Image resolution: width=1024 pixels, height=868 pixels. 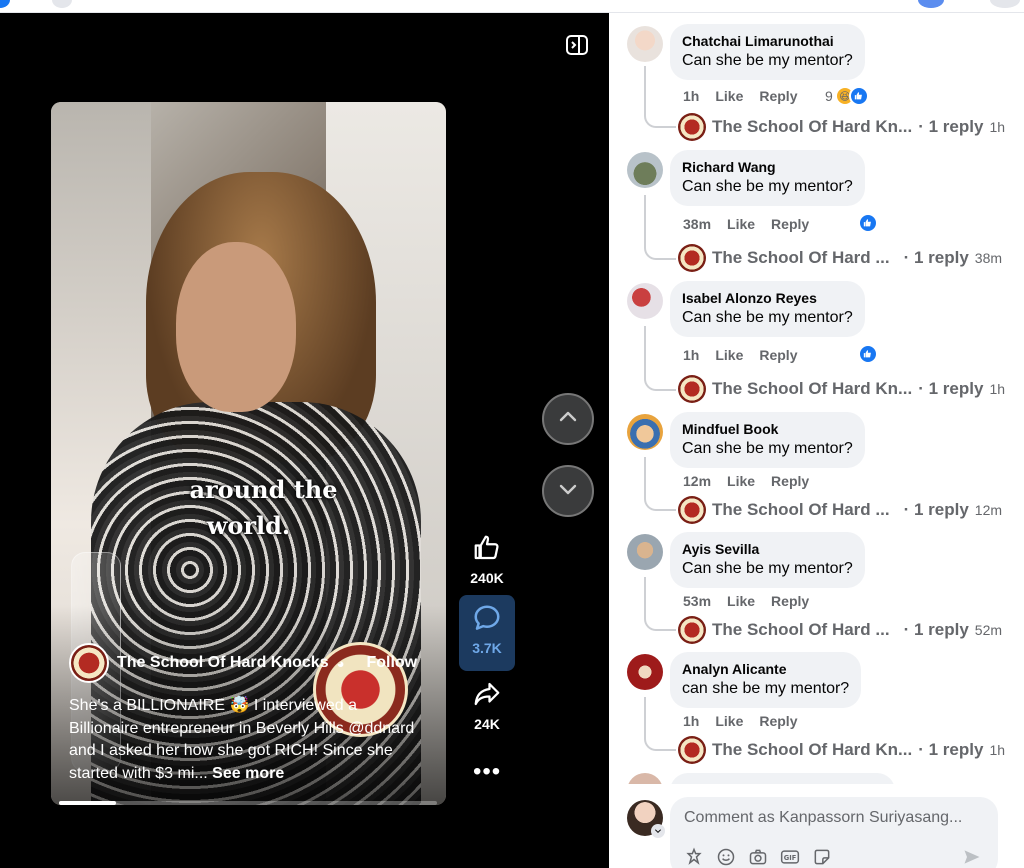 I want to click on commenter-name: Ayis Sevilla, so click(x=767, y=549).